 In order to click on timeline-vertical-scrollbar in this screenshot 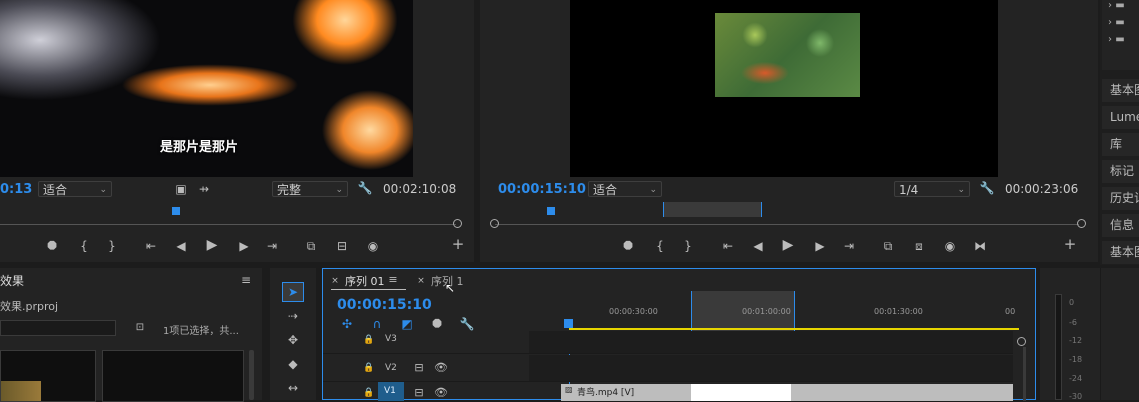, I will do `click(1024, 374)`.